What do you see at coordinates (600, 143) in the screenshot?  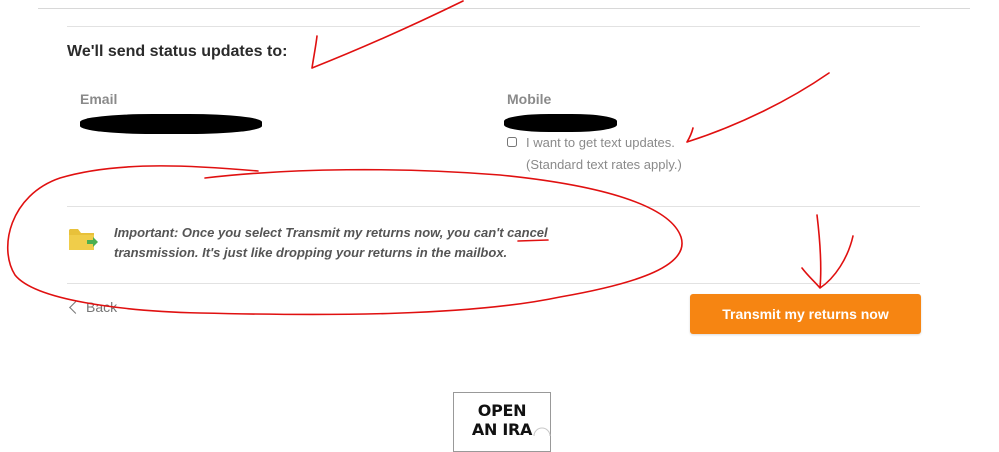 I see `text-updates-label: I want to get text updates.` at bounding box center [600, 143].